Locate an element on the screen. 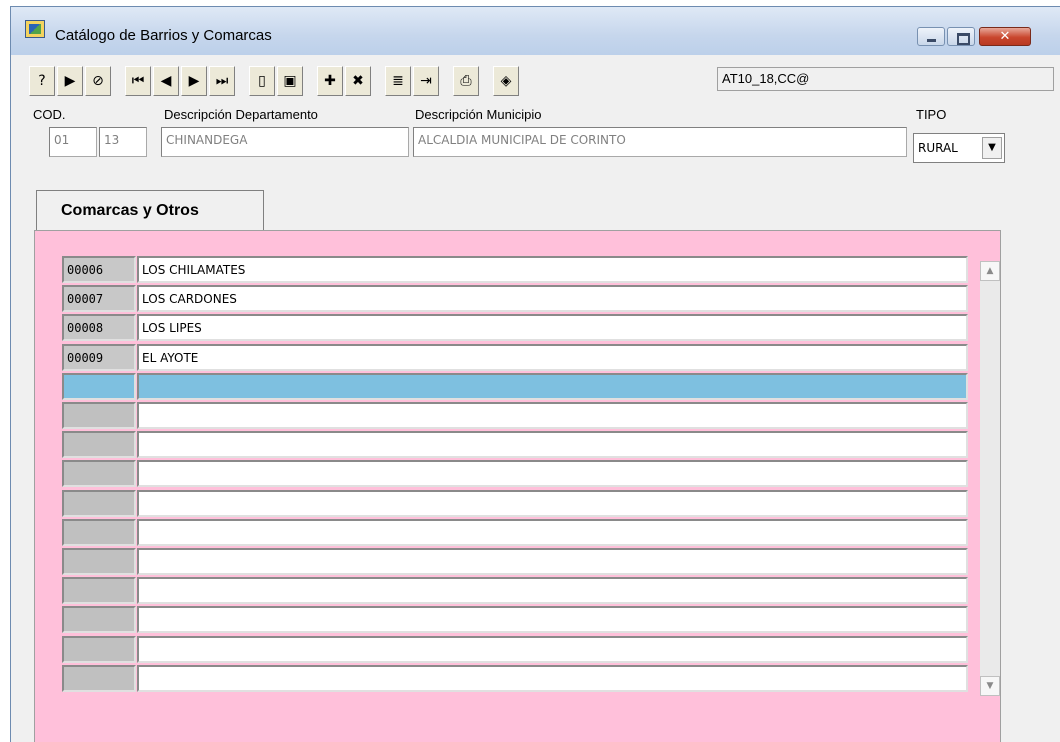 The height and width of the screenshot is (742, 1060). execute-query-button: ▶ is located at coordinates (70, 81).